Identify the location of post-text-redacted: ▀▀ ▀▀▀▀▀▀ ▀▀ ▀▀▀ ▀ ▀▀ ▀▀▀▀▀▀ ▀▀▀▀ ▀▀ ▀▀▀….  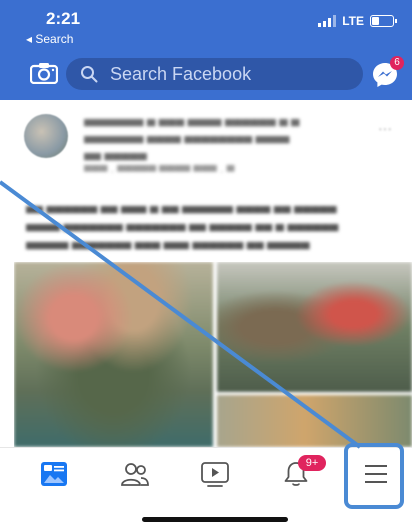
(182, 231).